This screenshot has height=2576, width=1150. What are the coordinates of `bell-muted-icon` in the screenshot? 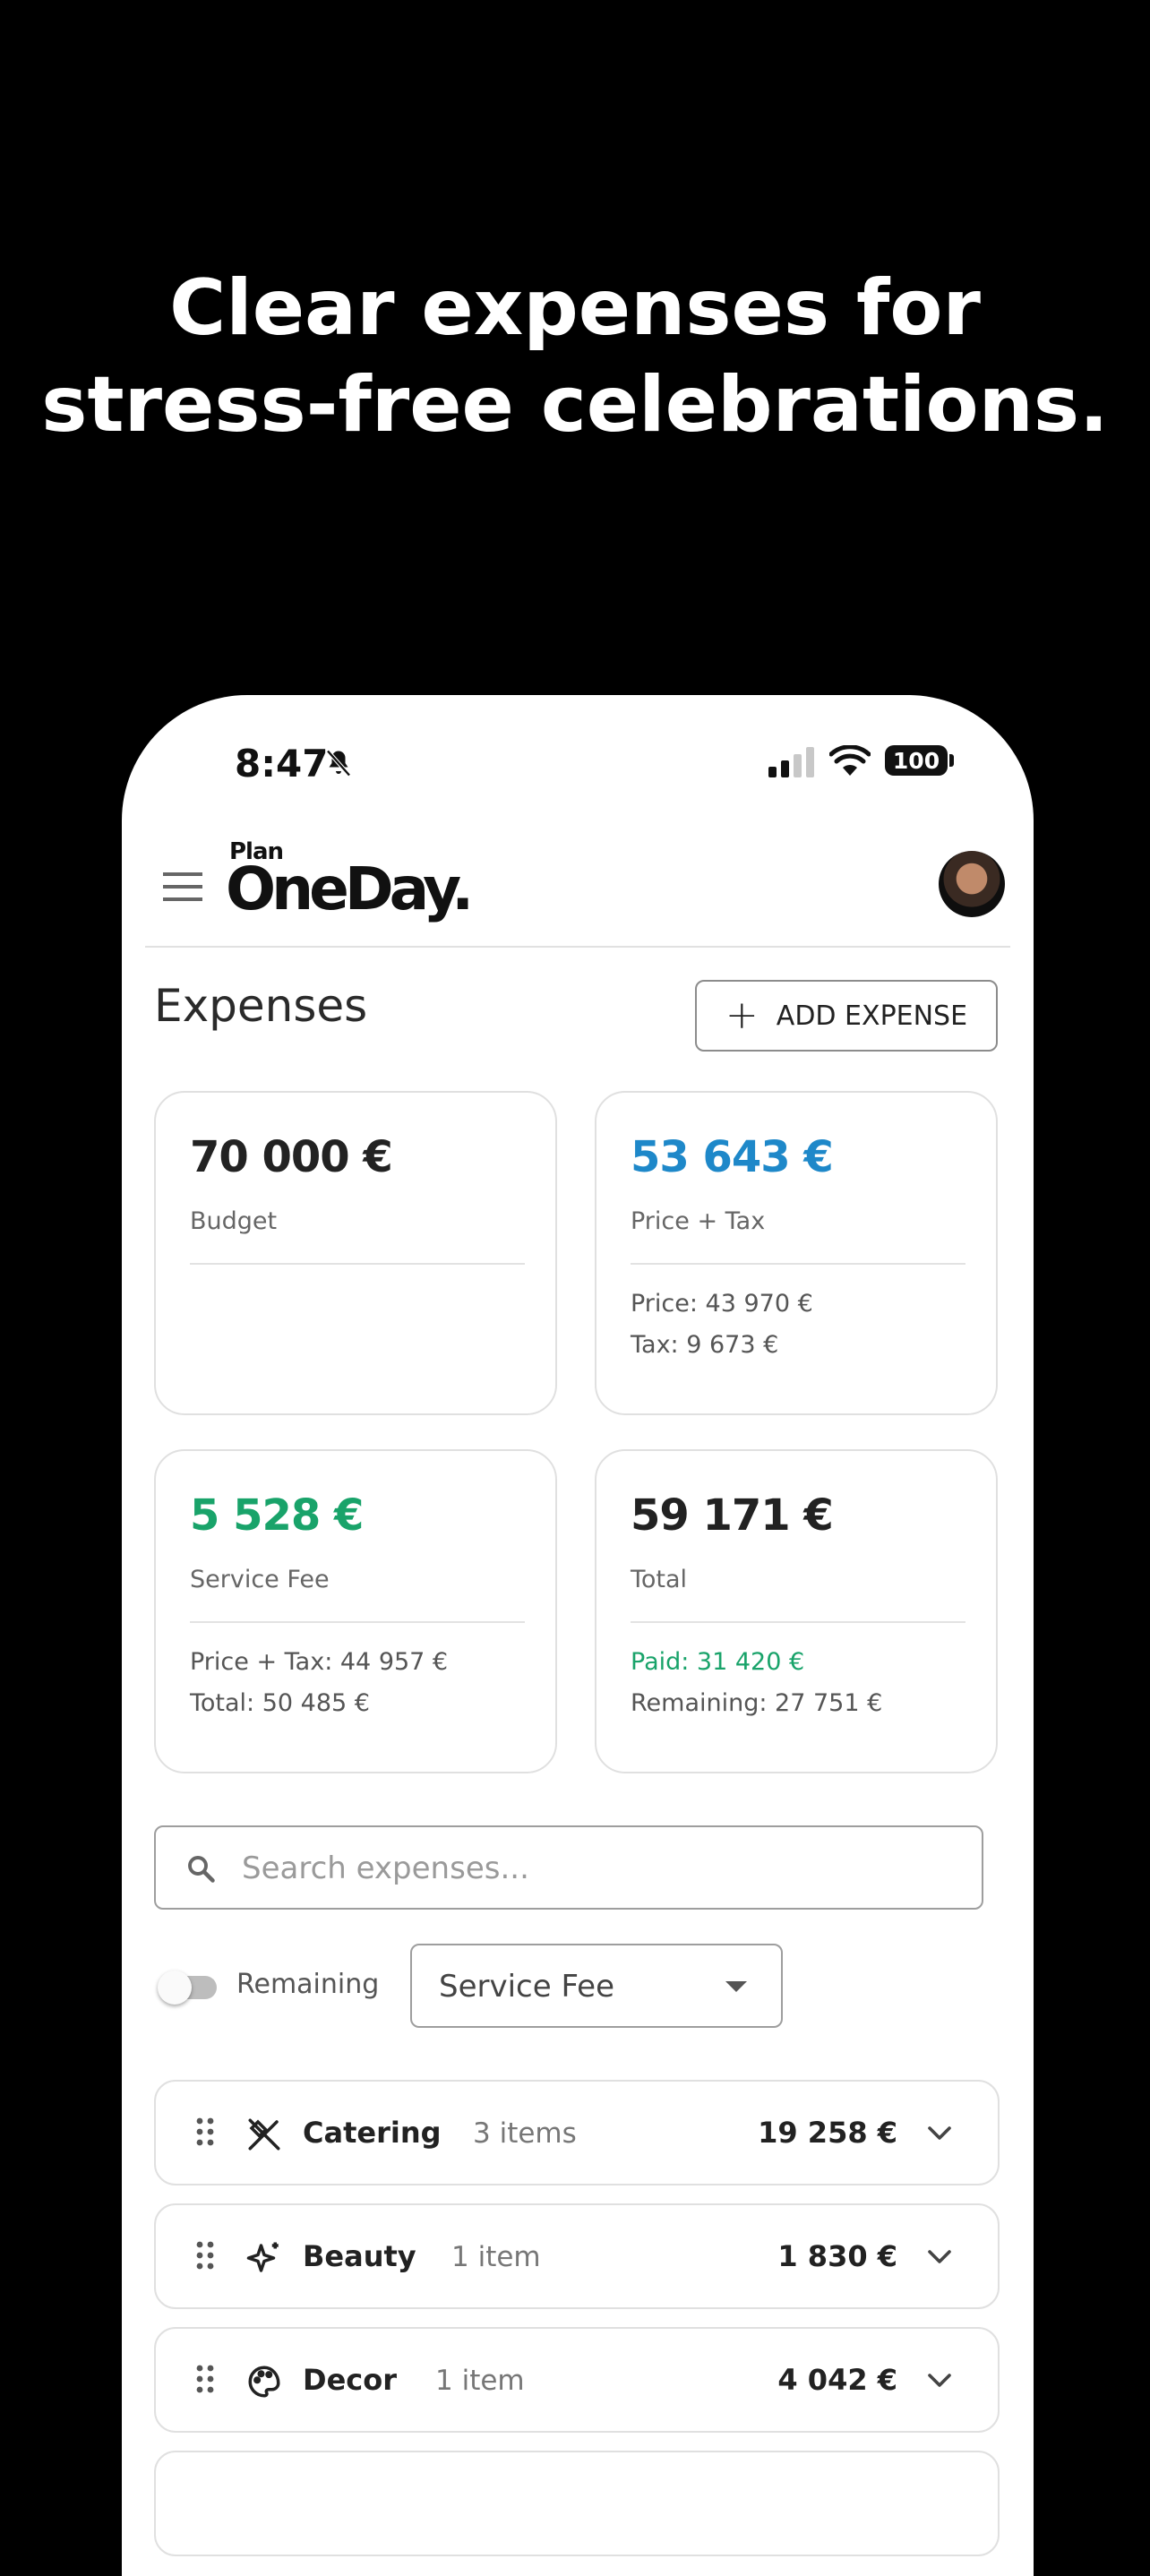 It's located at (338, 763).